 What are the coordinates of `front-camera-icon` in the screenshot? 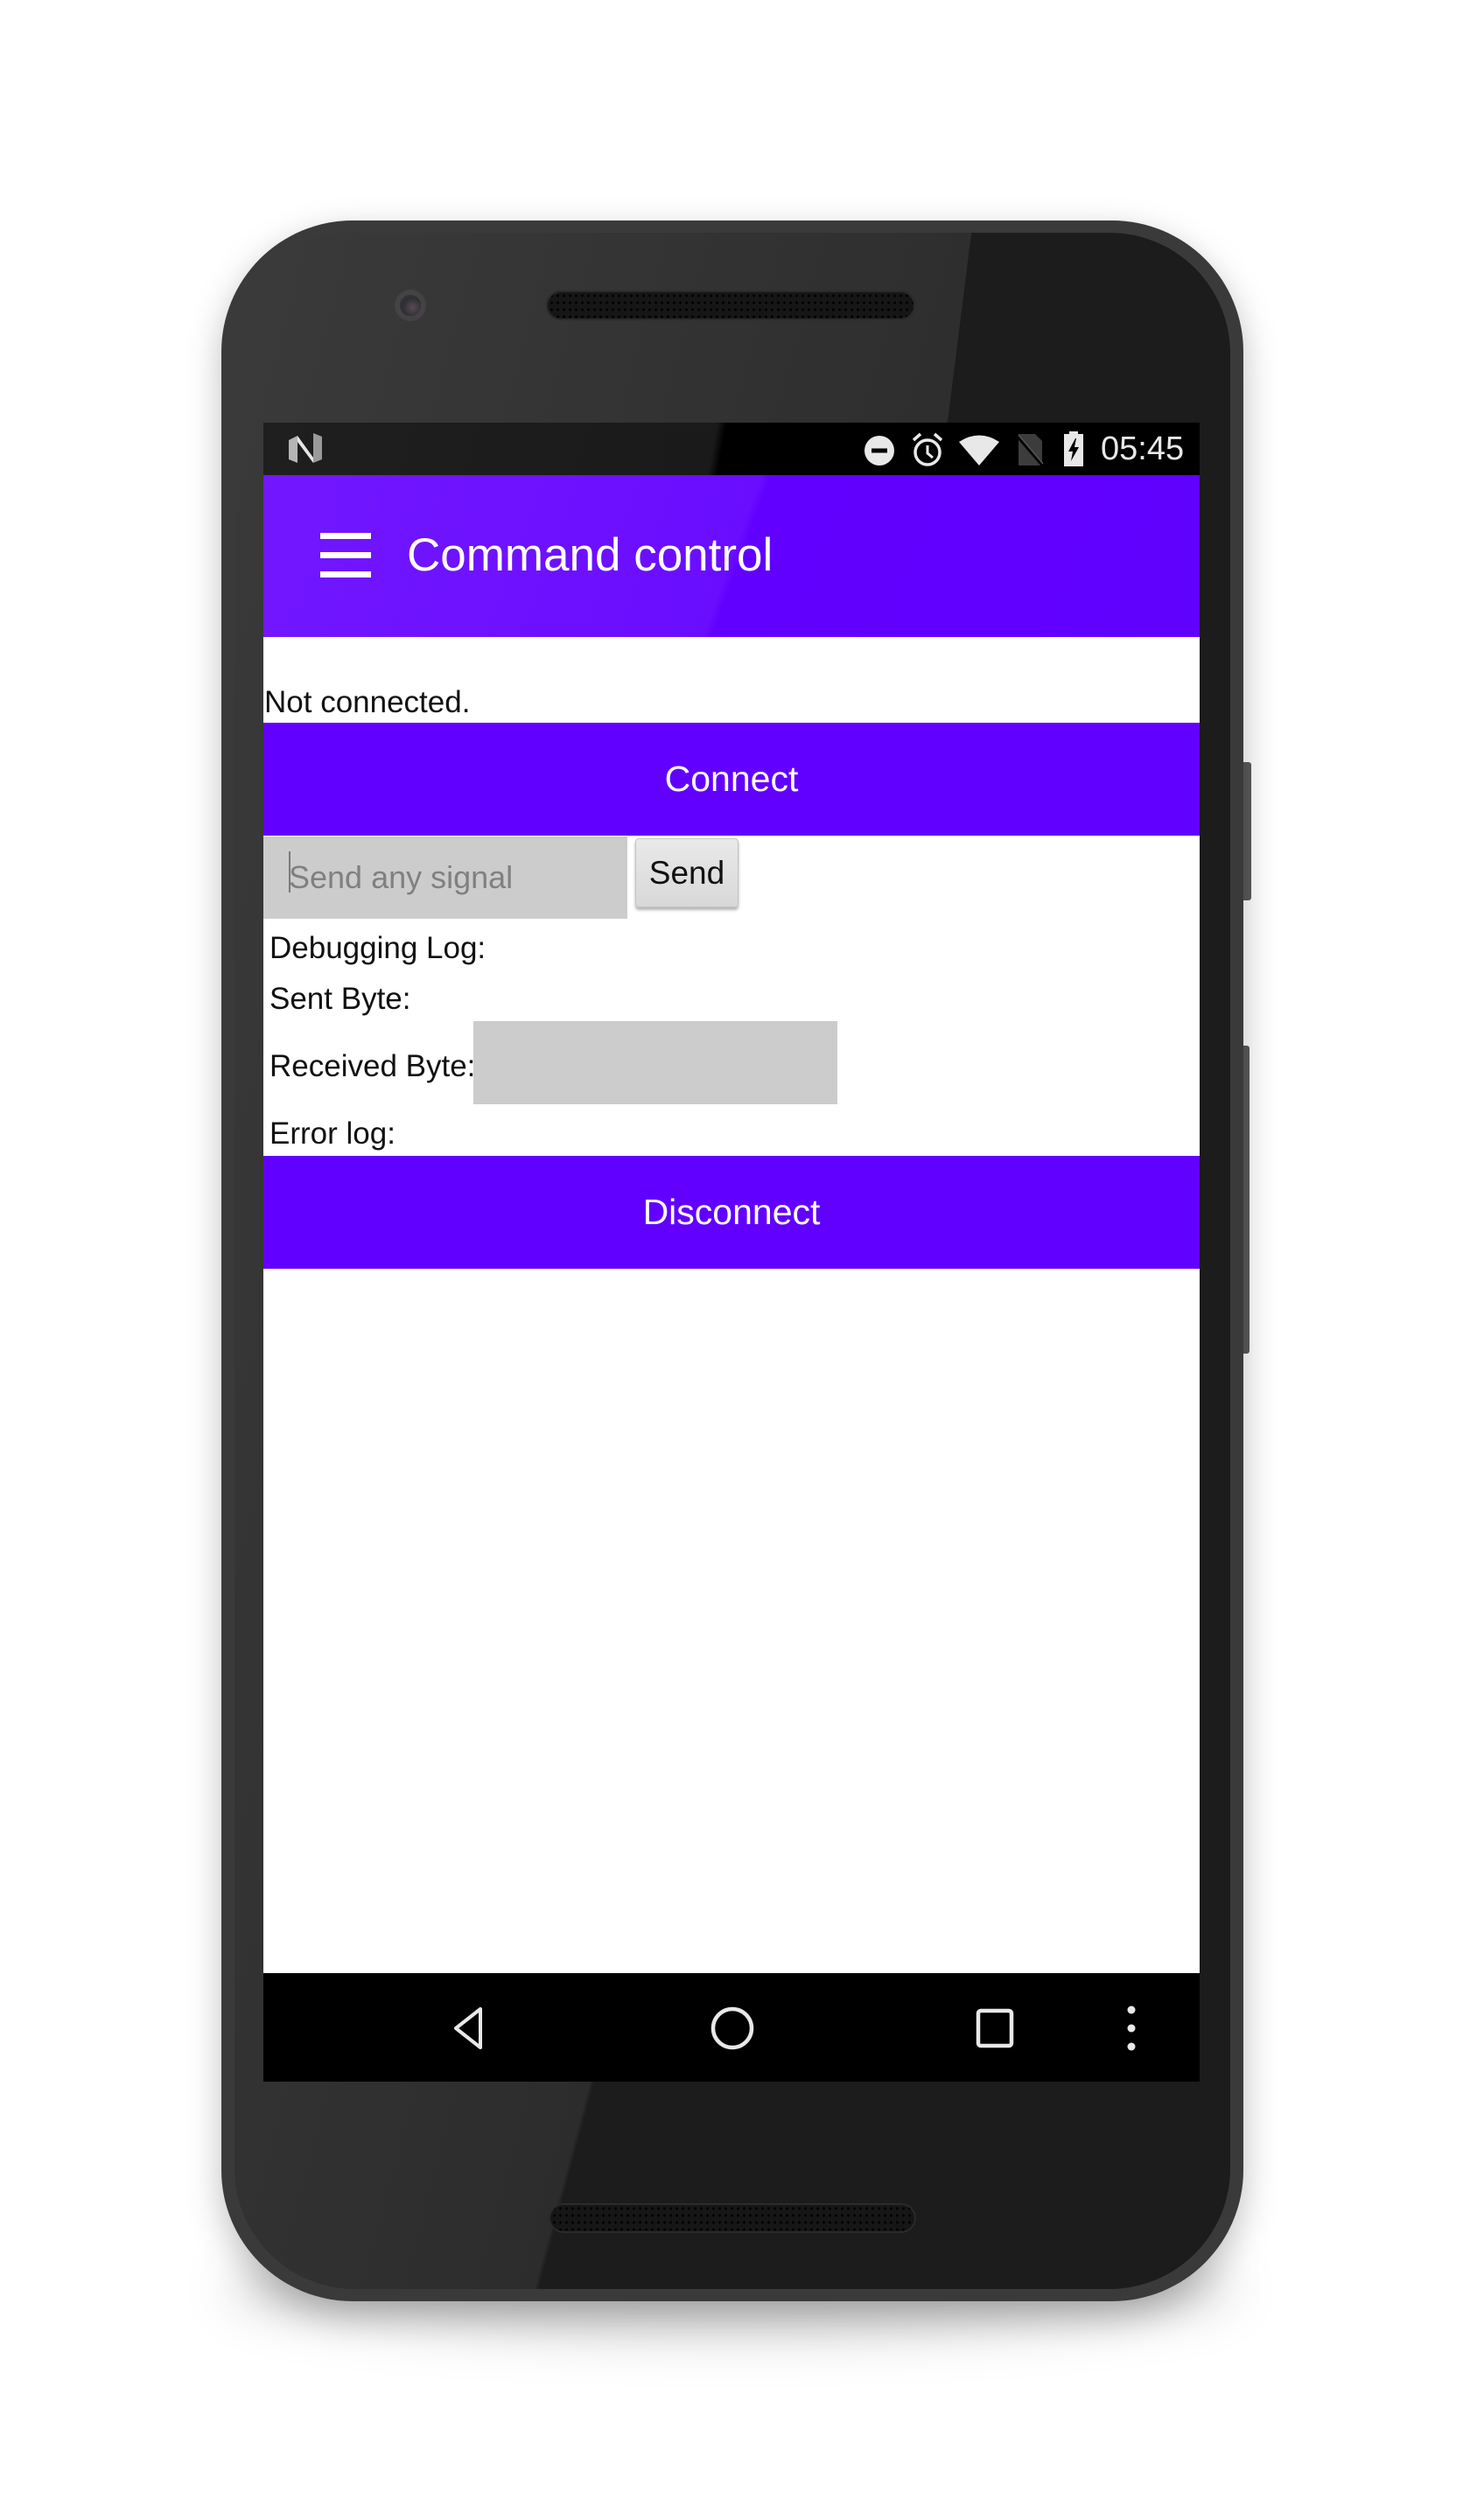 It's located at (410, 305).